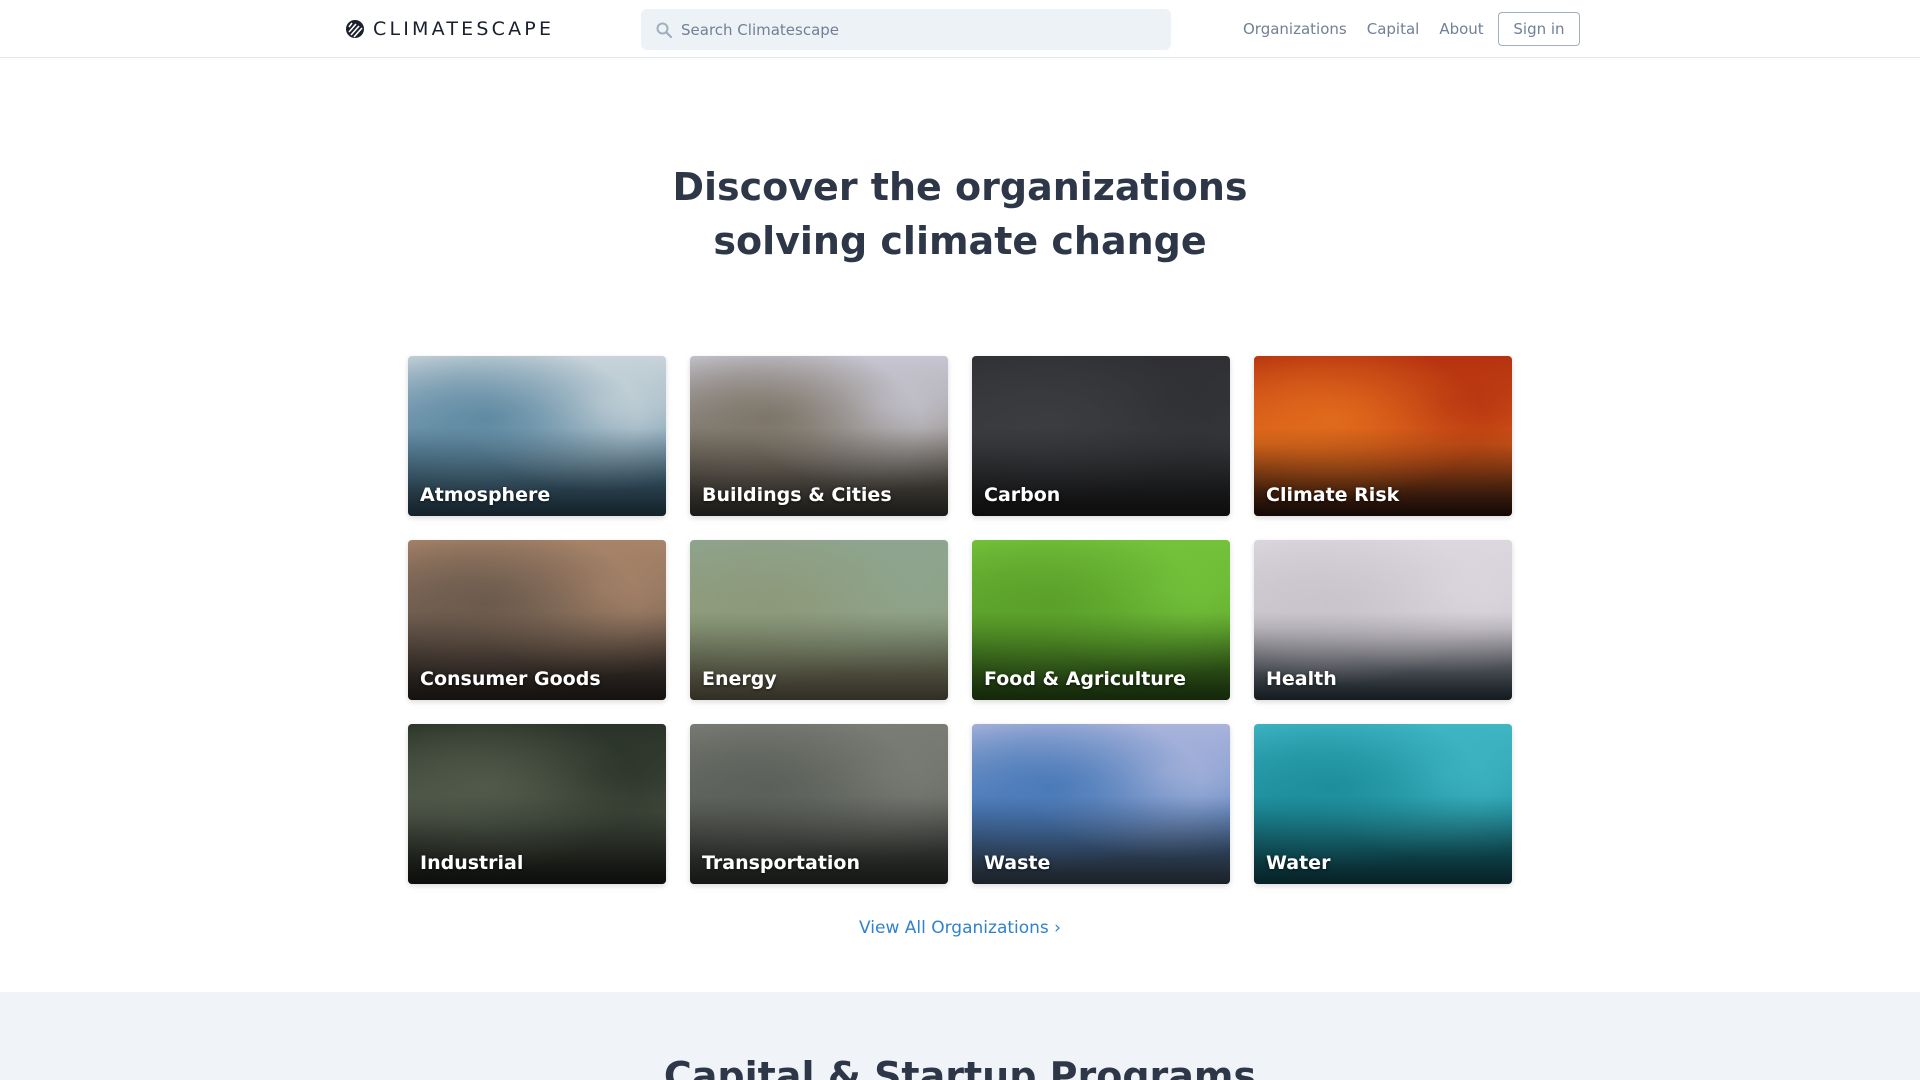 Image resolution: width=1920 pixels, height=1080 pixels. I want to click on category-card-label: Transportation, so click(781, 863).